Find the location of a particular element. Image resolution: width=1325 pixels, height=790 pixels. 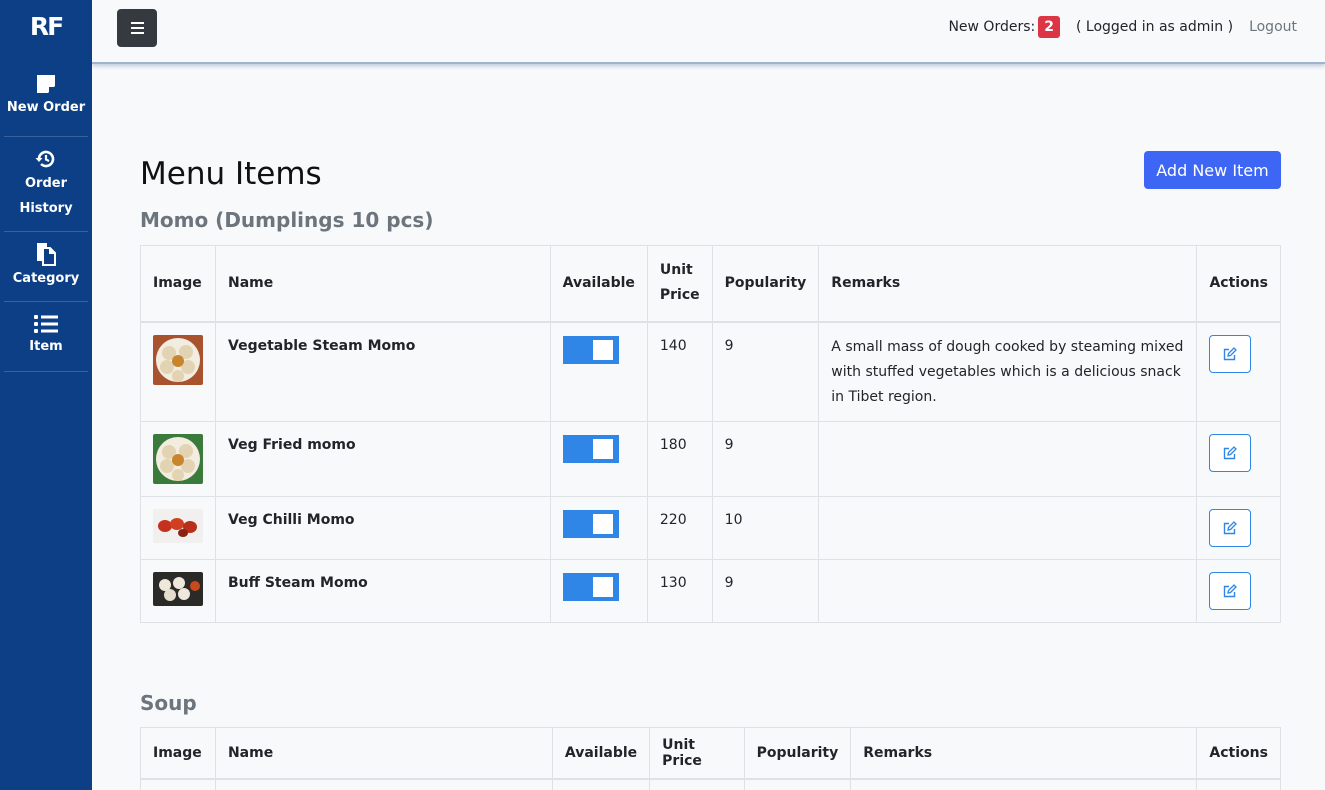

sidebar-item-label: Category is located at coordinates (46, 278).